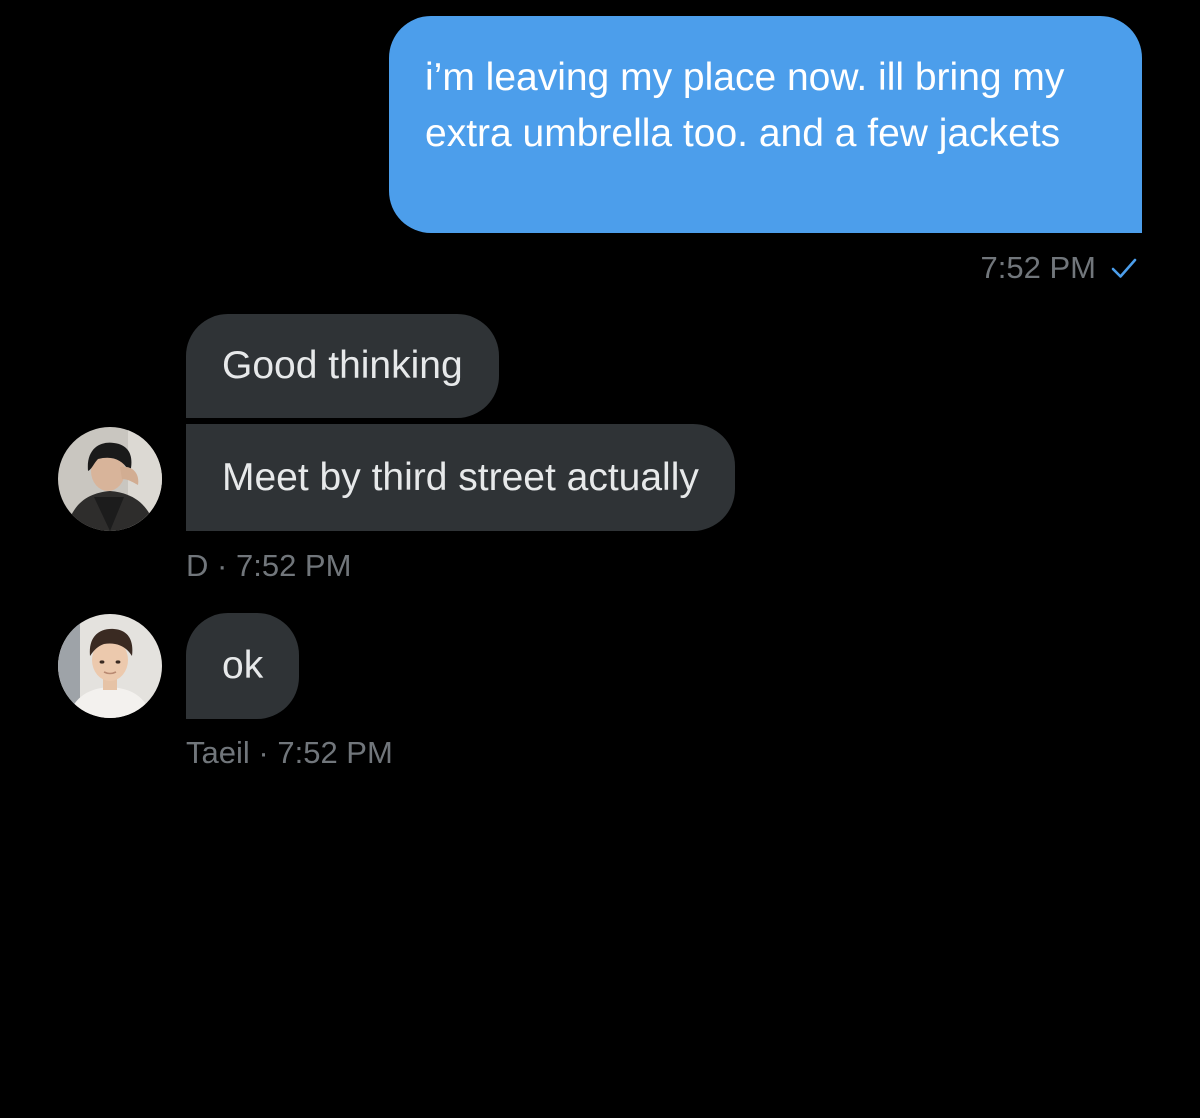  I want to click on outgoing-message-meta: 7:52 PM, so click(1059, 268).